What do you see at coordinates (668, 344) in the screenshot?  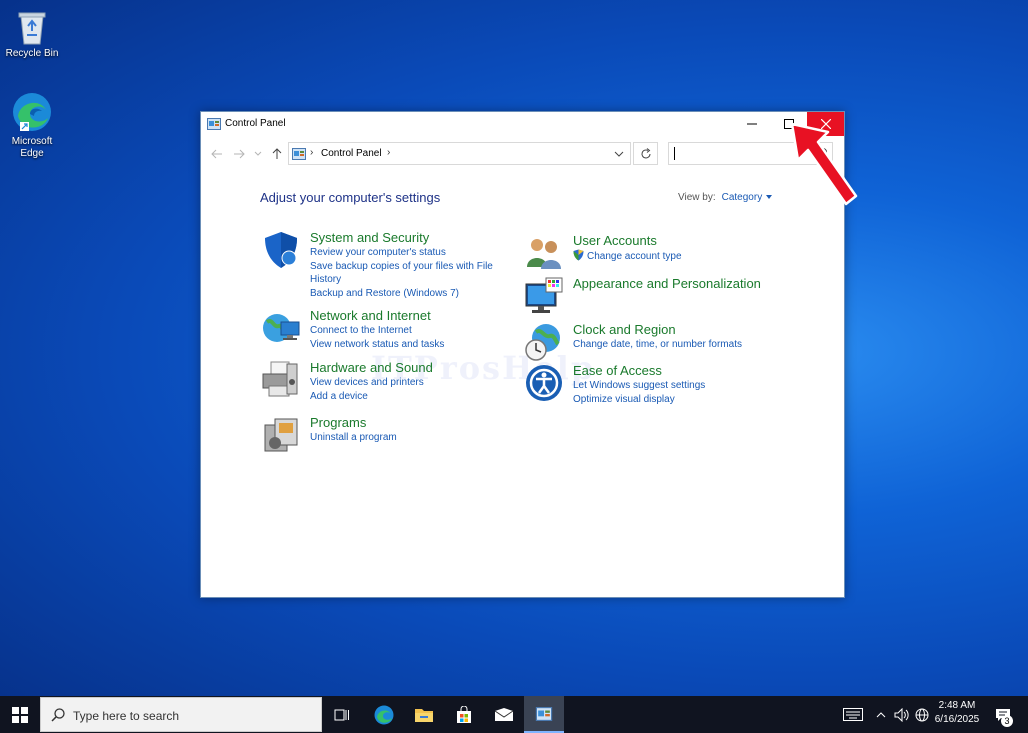 I see `link-date-time-formats: Change date, time, or number formats` at bounding box center [668, 344].